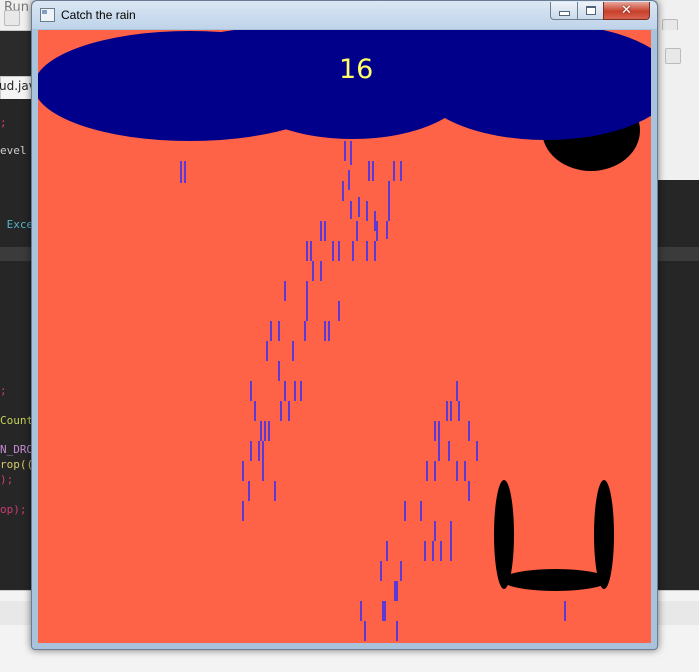 This screenshot has height=672, width=699. I want to click on ide-code-line: rop((, so click(17, 464).